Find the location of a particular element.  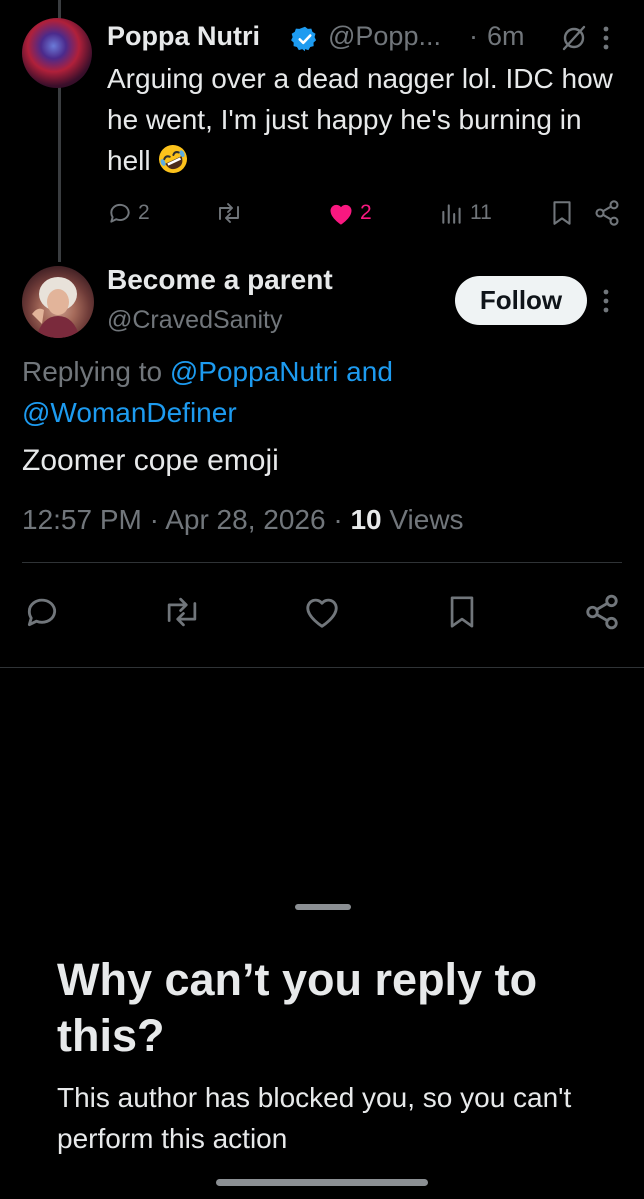

parent-tweet-header: Poppa Nutri @Popp... · 6m is located at coordinates (372, 38).